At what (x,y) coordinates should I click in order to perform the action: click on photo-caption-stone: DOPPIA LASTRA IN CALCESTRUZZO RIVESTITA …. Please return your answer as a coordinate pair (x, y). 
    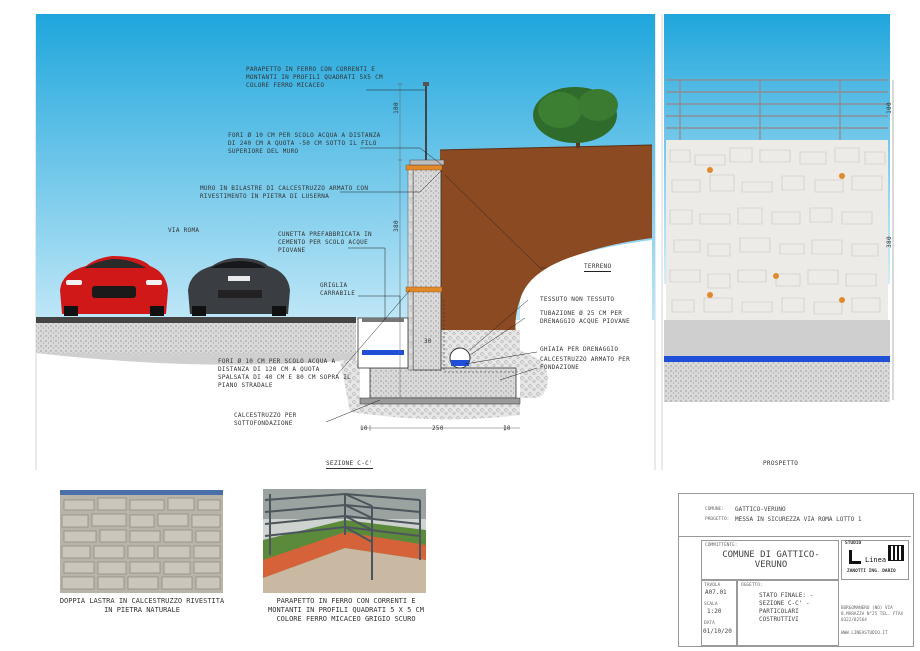
    Looking at the image, I should click on (142, 605).